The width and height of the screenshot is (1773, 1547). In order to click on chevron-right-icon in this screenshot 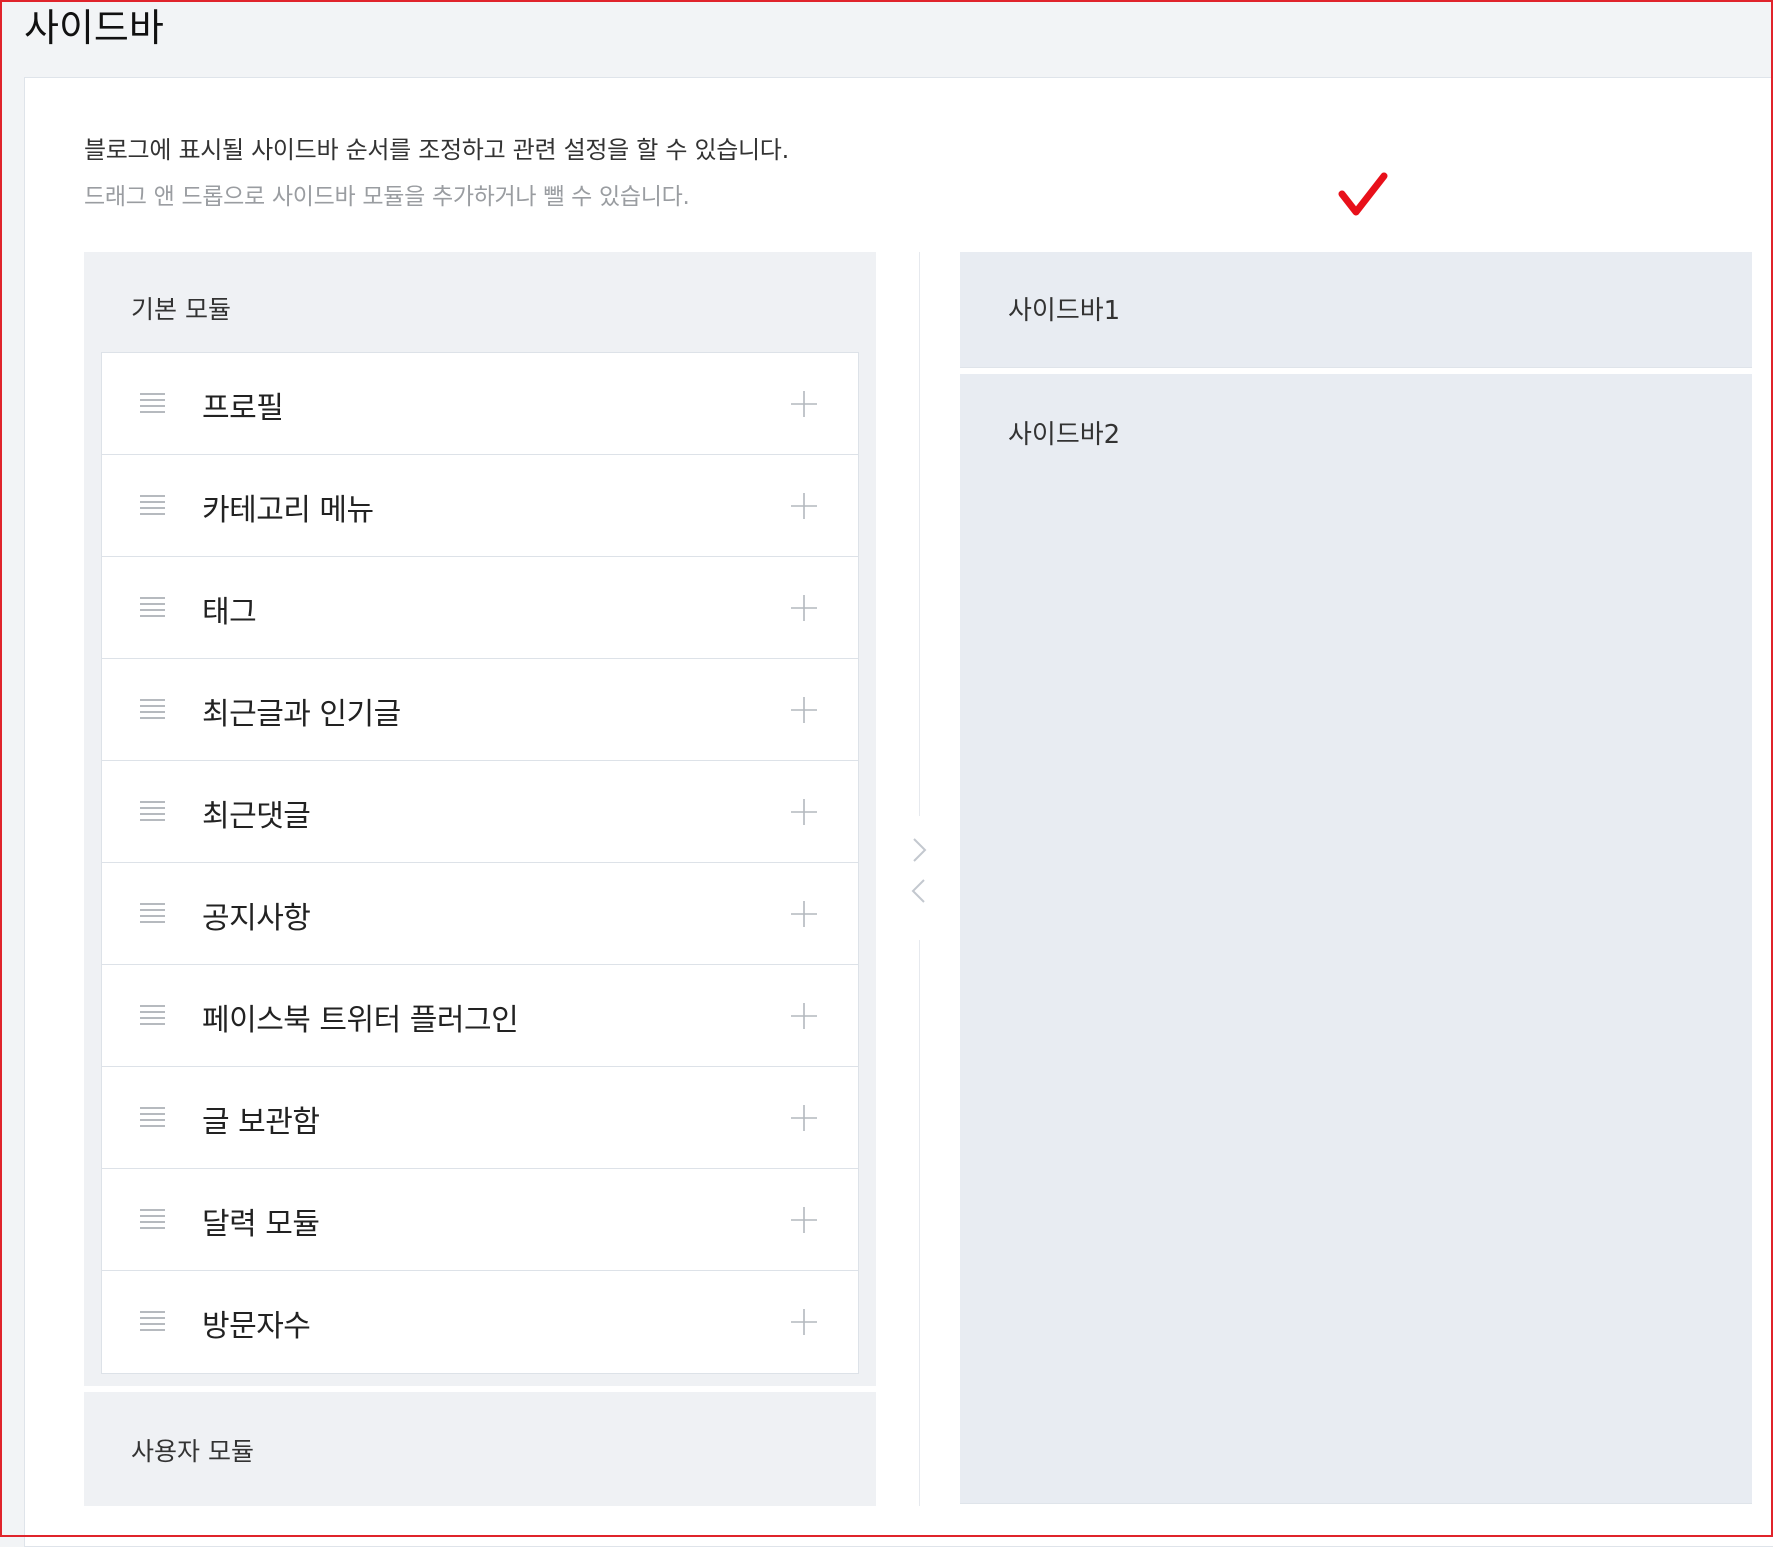, I will do `click(919, 850)`.